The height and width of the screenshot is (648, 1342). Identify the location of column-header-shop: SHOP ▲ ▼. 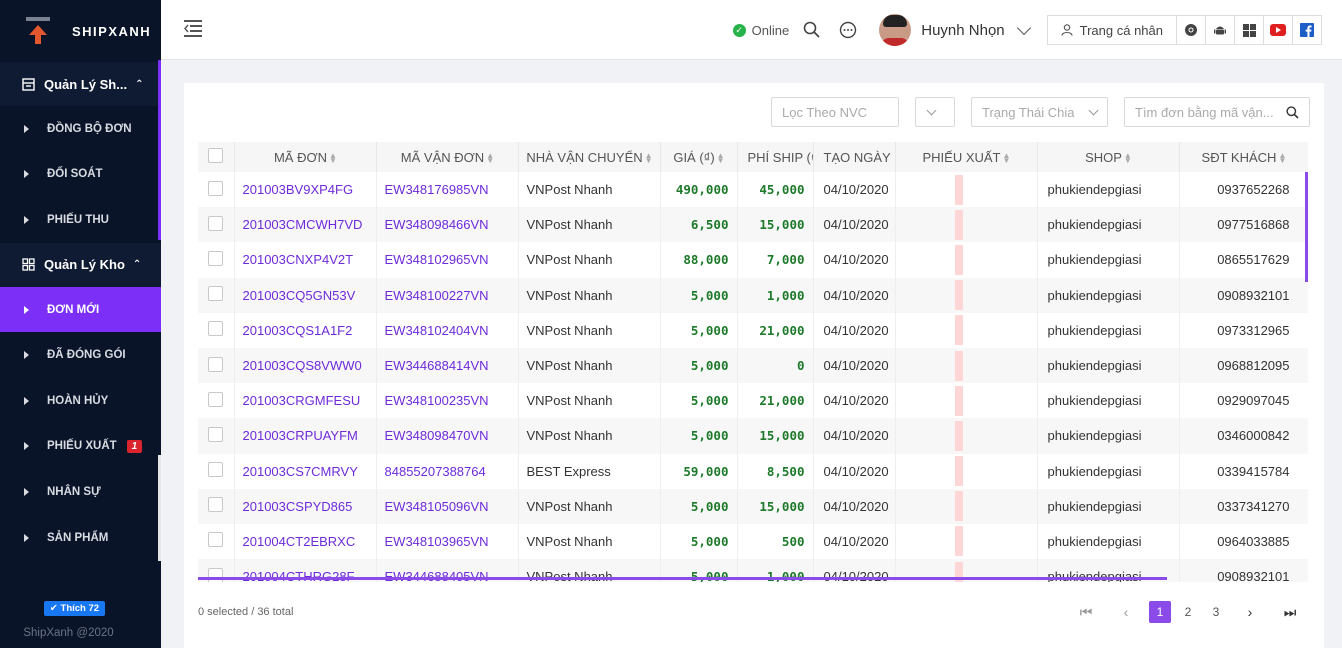
(1108, 157).